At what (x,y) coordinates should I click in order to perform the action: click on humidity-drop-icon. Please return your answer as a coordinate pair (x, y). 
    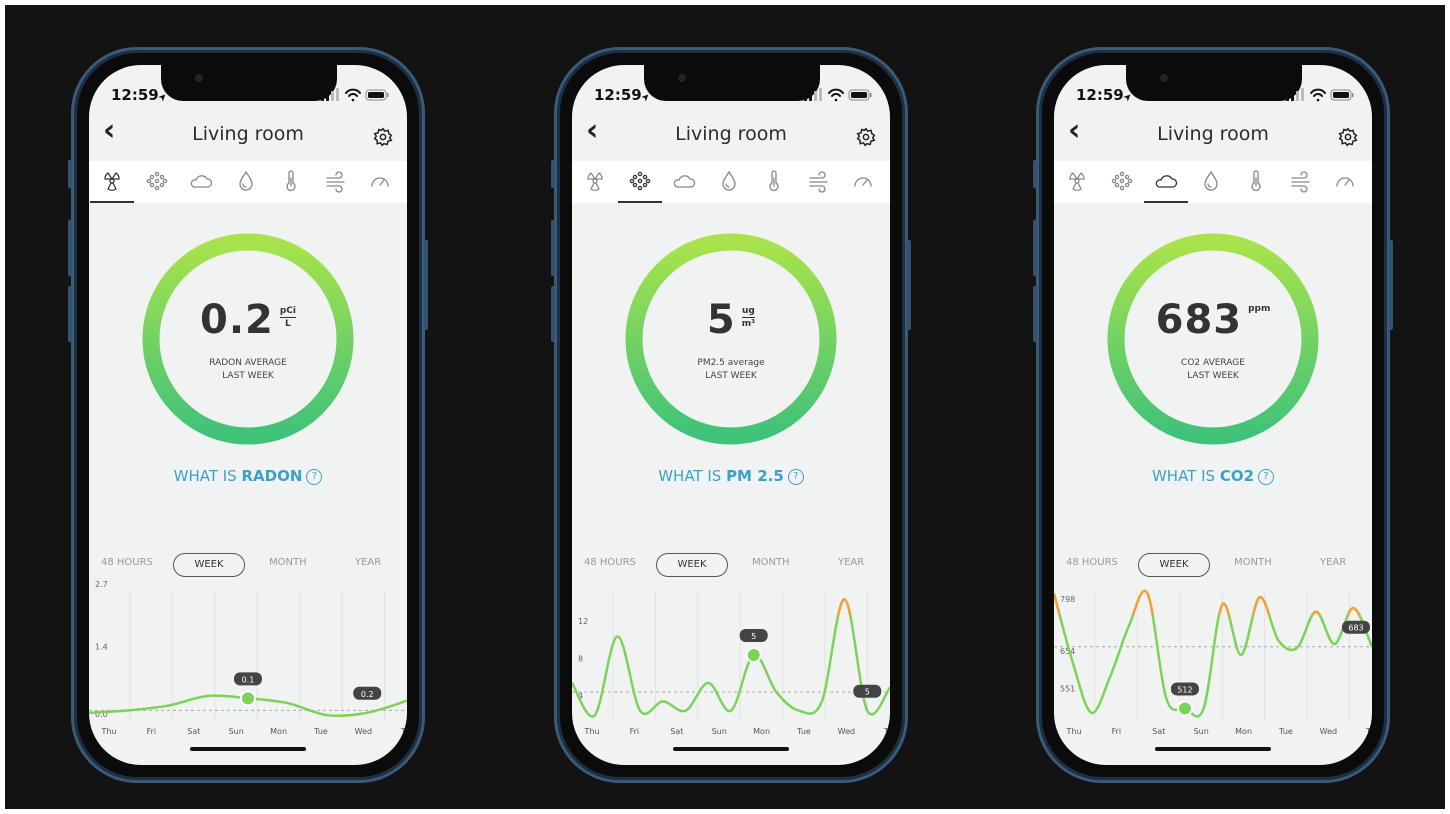
    Looking at the image, I should click on (729, 180).